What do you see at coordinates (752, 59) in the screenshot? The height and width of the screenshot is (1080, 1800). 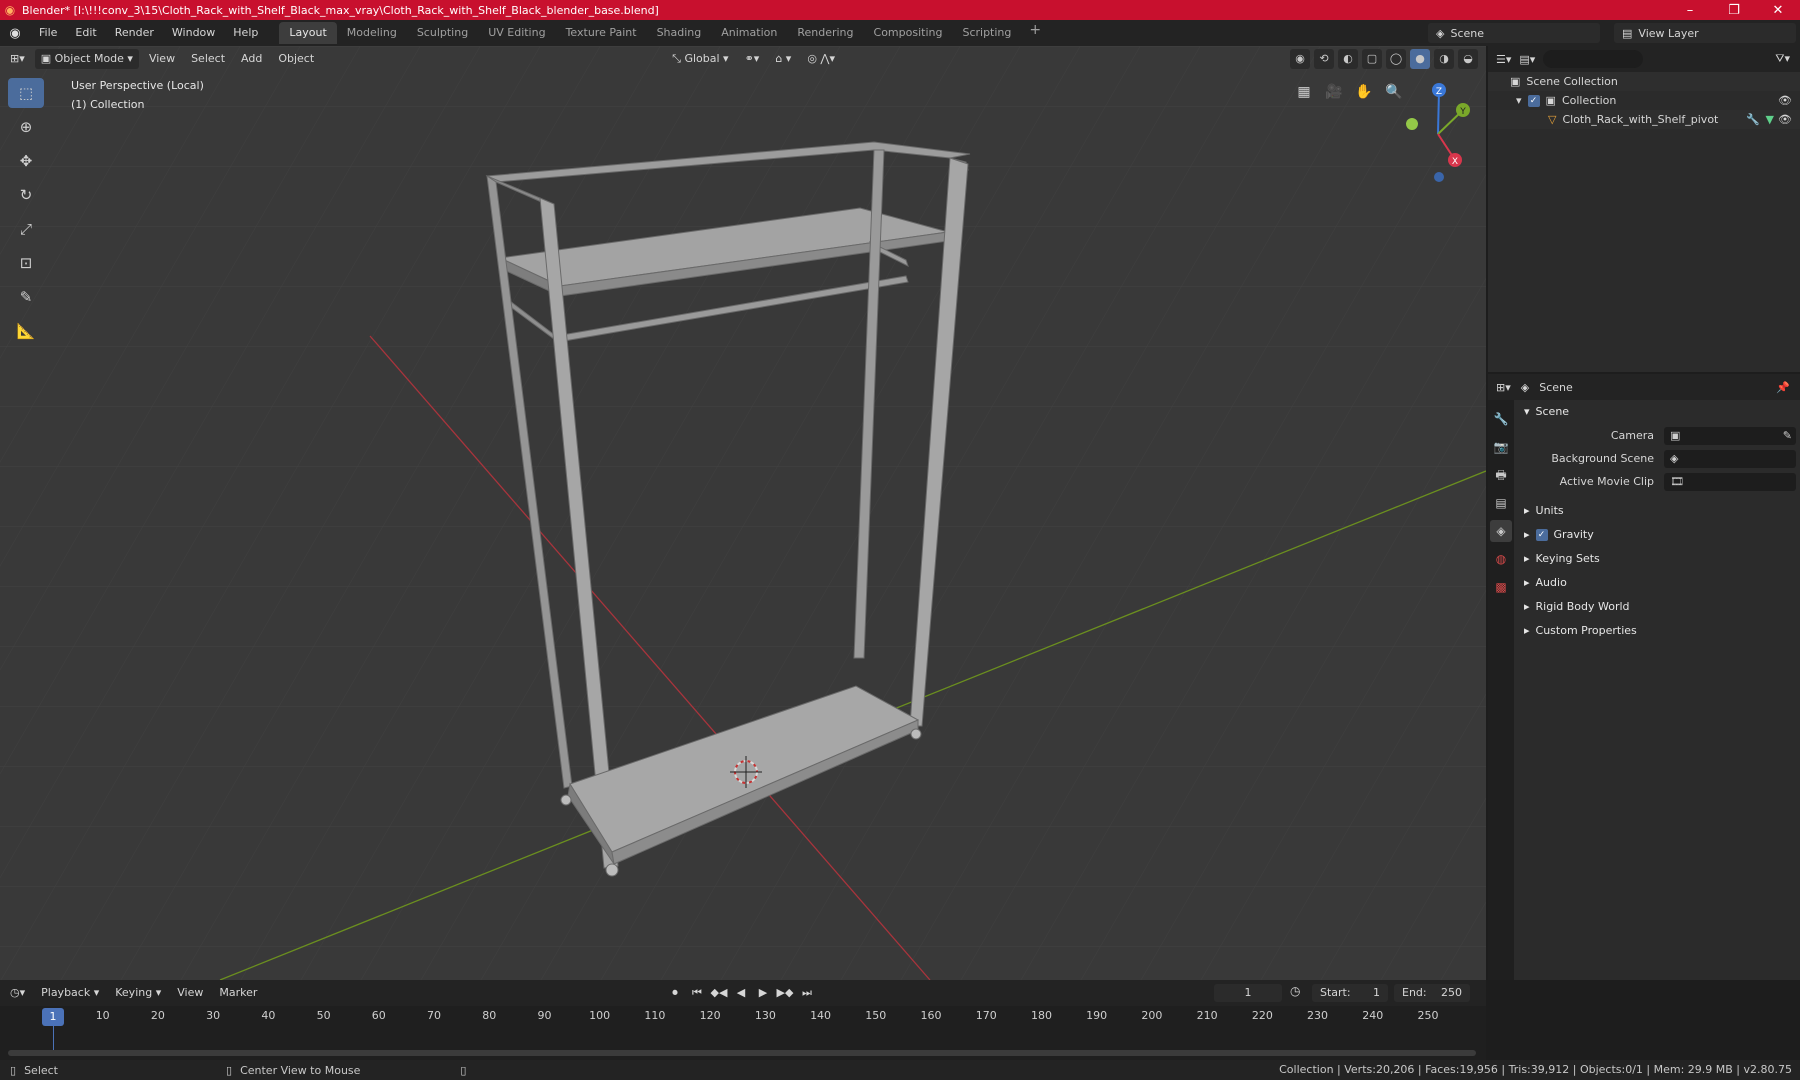 I see `pivot-point-icon: ⚭▾` at bounding box center [752, 59].